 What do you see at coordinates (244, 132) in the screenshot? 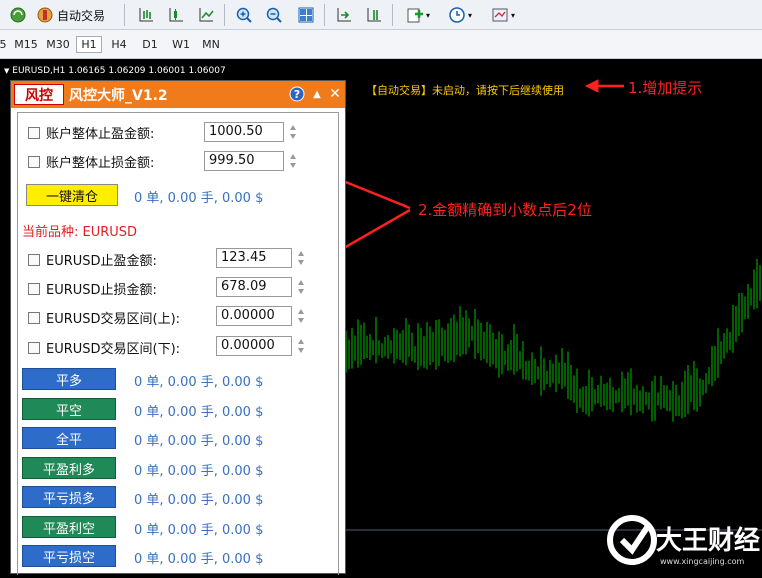
I see `total-tp-input: 1000.50` at bounding box center [244, 132].